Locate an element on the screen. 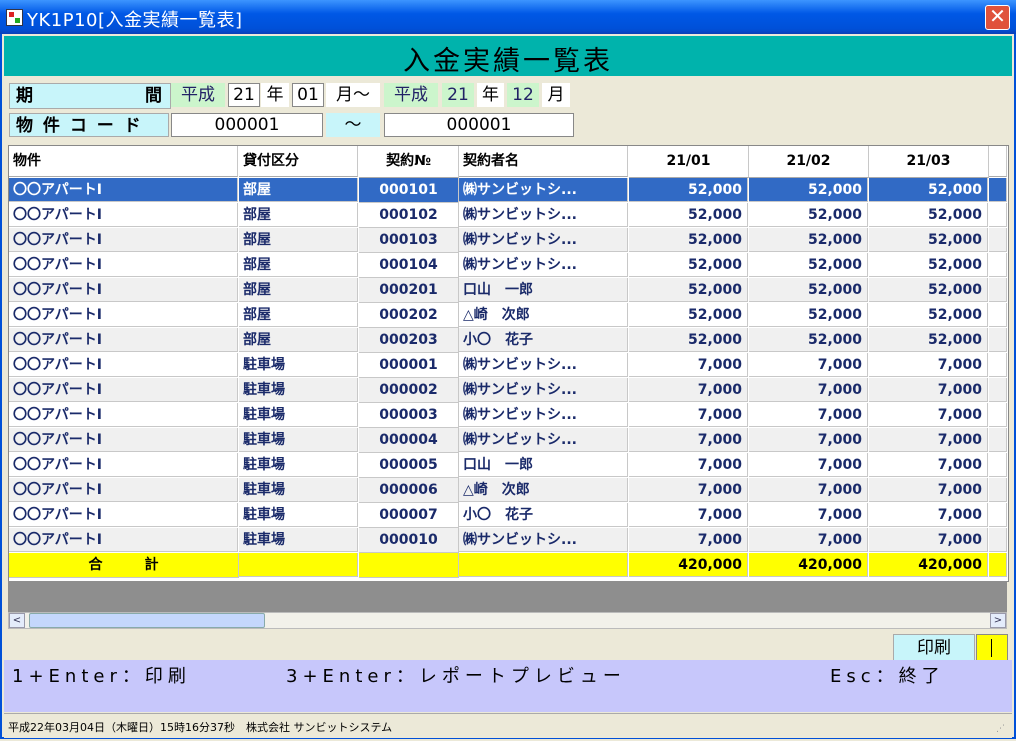 This screenshot has width=1016, height=741. col-contract-no-header: 契約№ is located at coordinates (409, 162).